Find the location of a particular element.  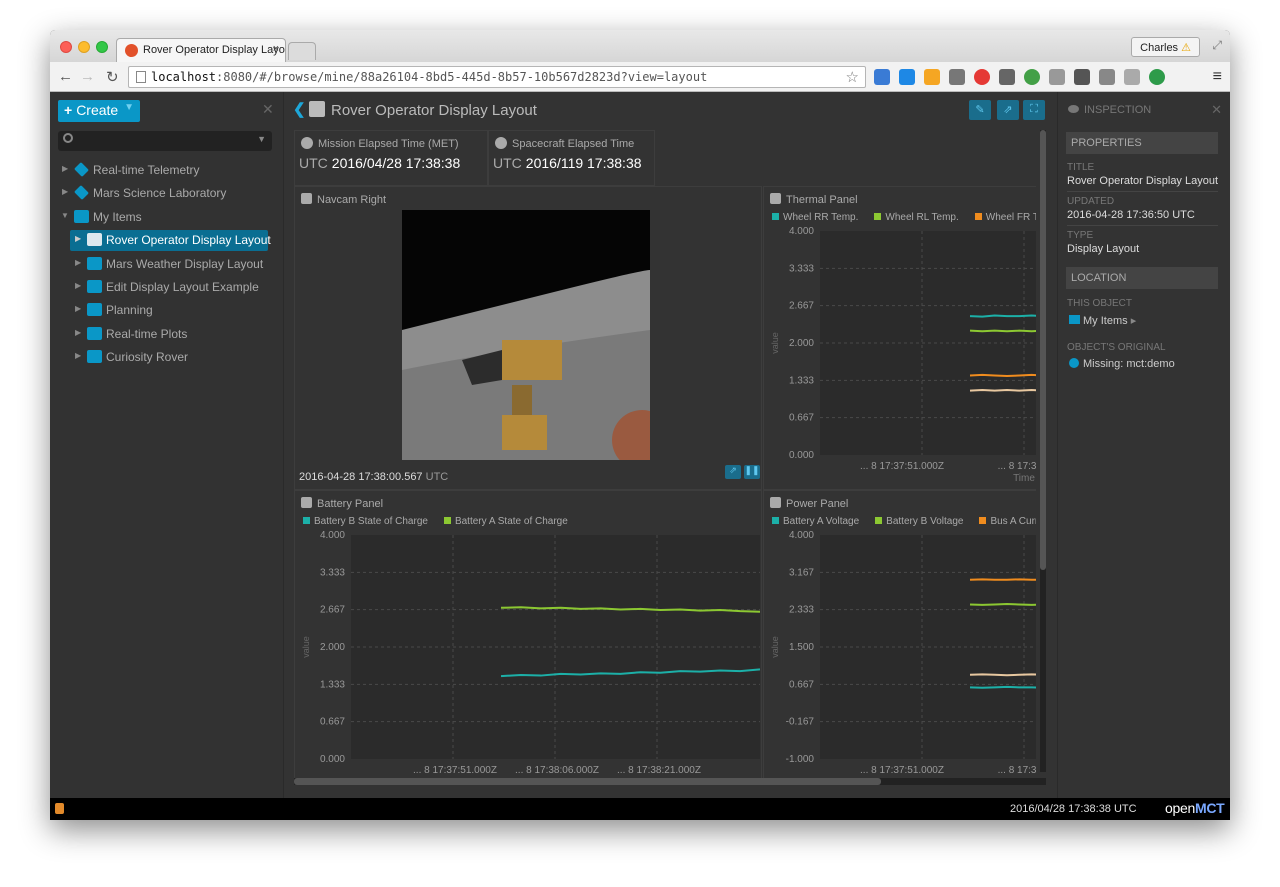

tool-extension-icon is located at coordinates (1082, 77).